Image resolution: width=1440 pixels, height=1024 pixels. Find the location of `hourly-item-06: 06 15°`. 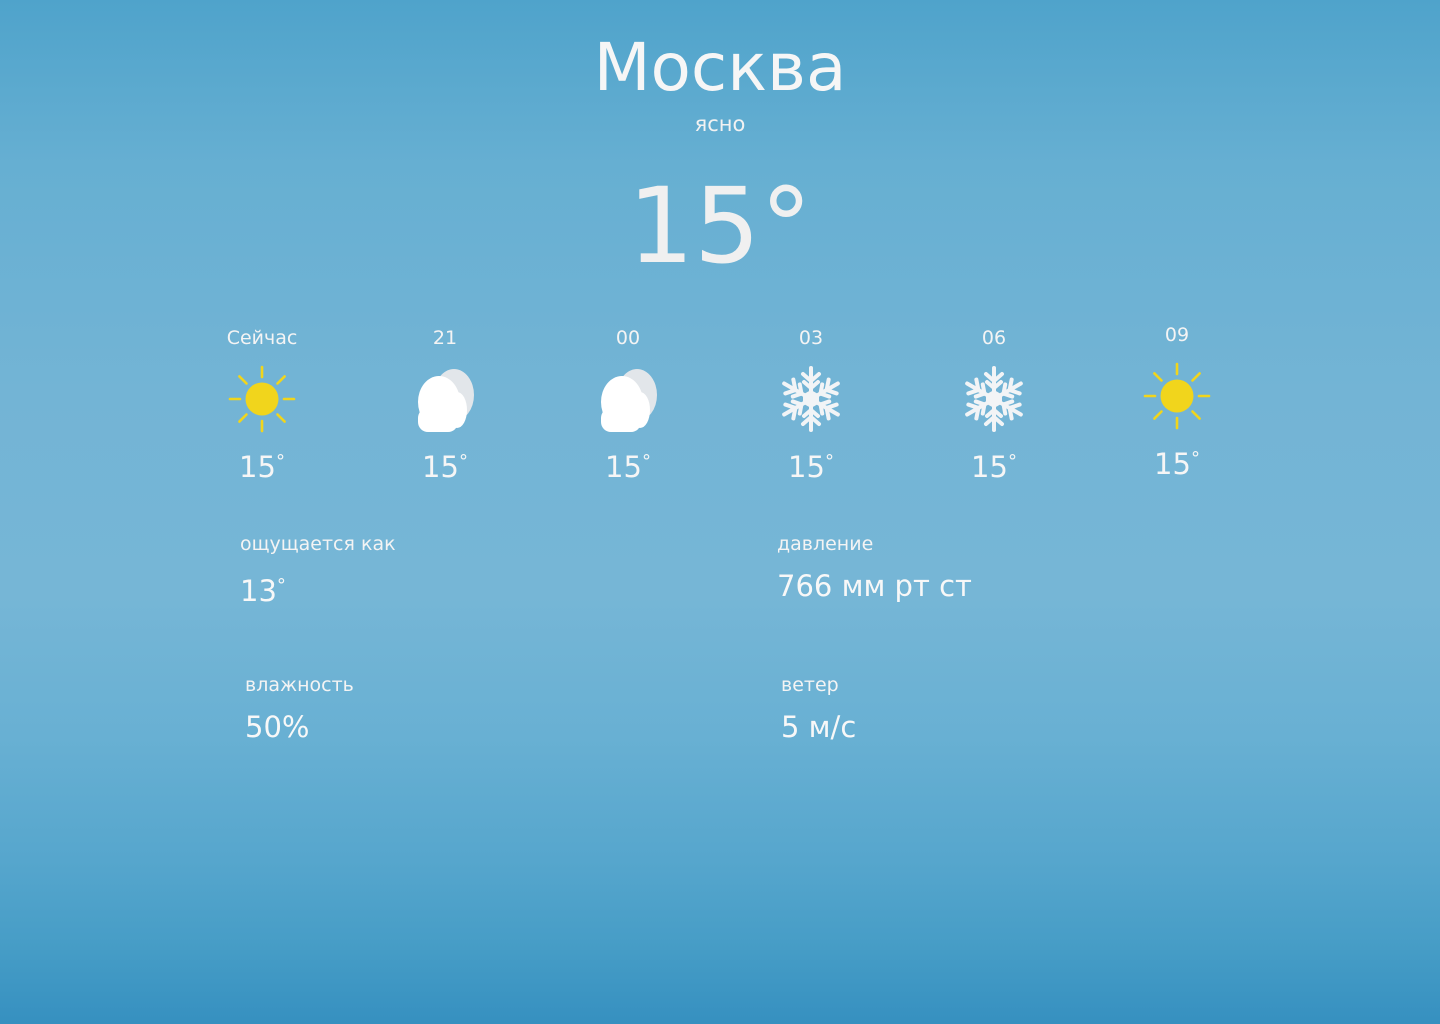

hourly-item-06: 06 15° is located at coordinates (994, 405).